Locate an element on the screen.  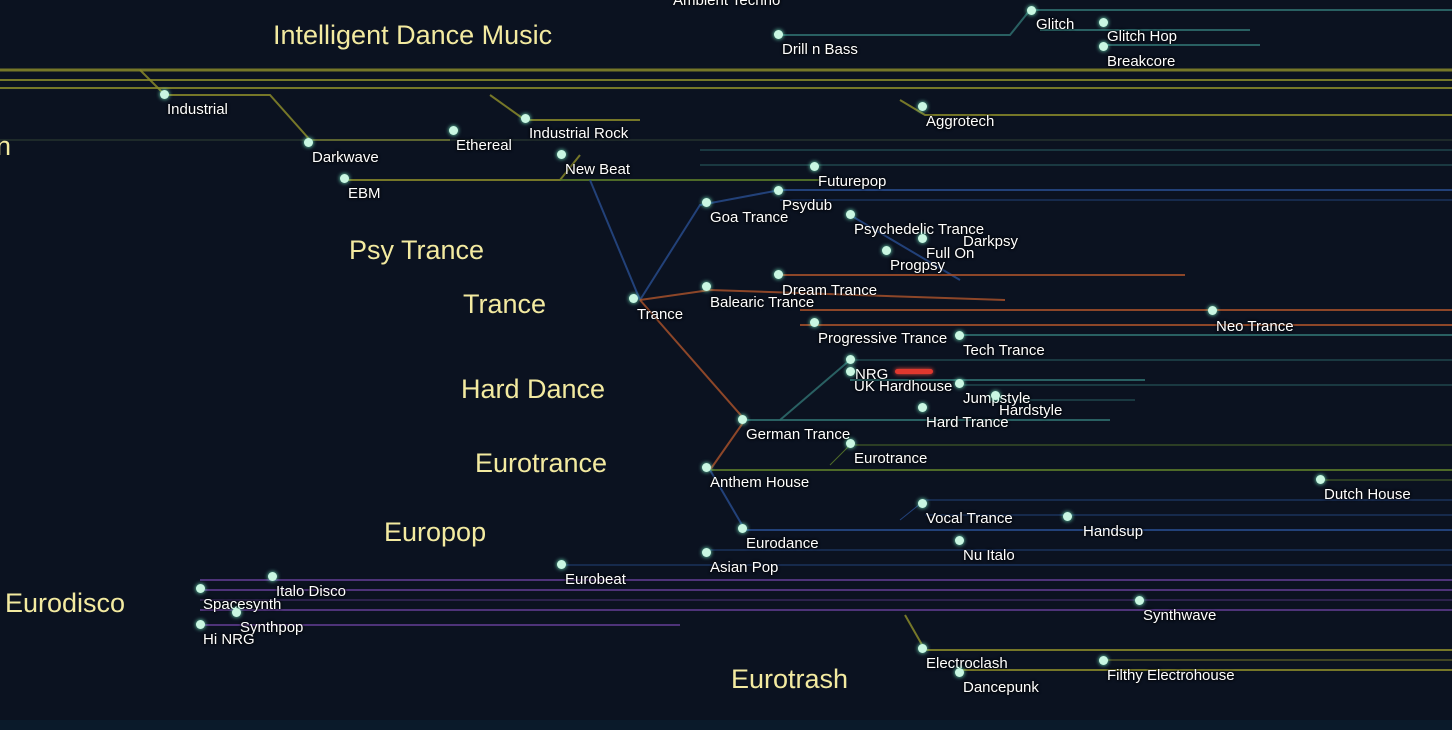
genre-dot-ebm is located at coordinates (344, 178).